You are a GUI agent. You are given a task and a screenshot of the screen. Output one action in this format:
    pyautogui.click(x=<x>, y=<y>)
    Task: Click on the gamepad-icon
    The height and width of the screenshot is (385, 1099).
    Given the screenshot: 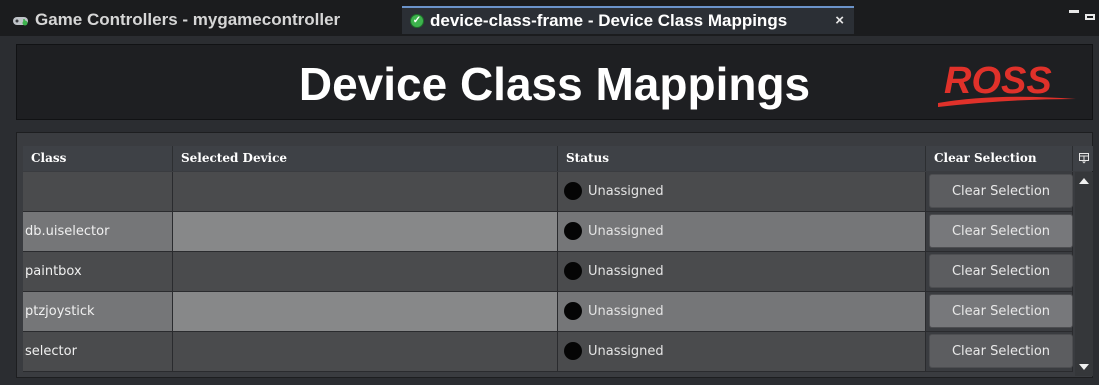 What is the action you would take?
    pyautogui.click(x=20, y=20)
    